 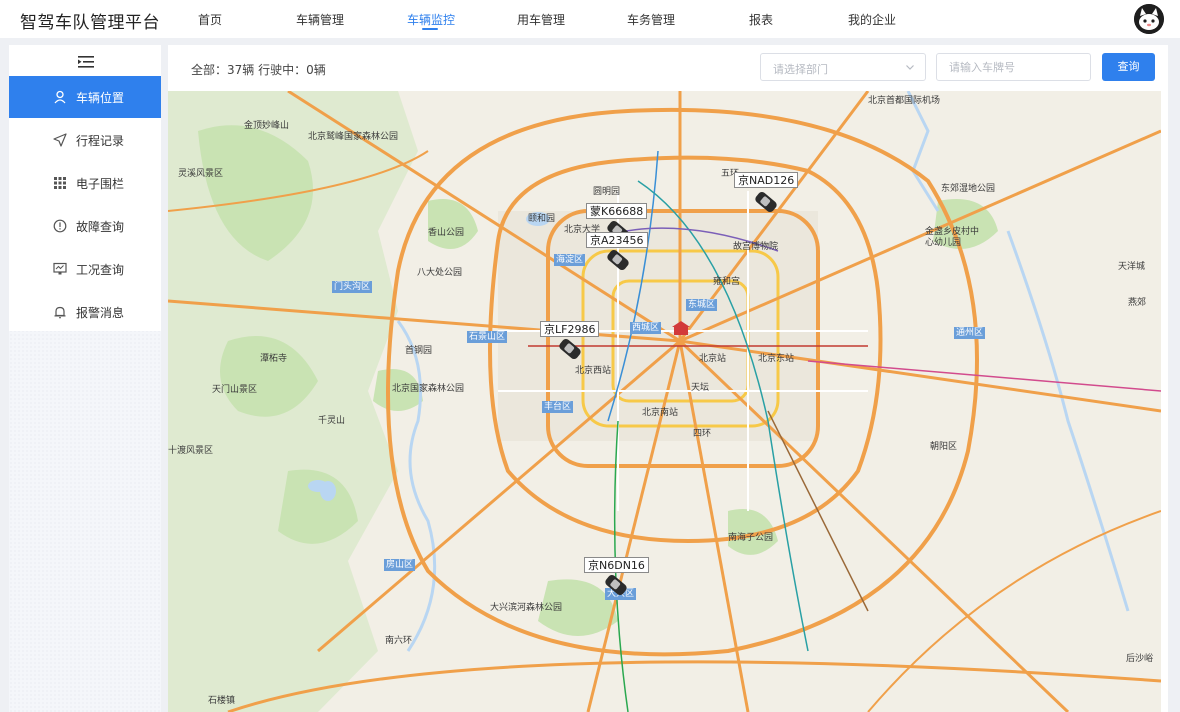 I want to click on sidebar-item-label: 电子围栏, so click(x=100, y=184).